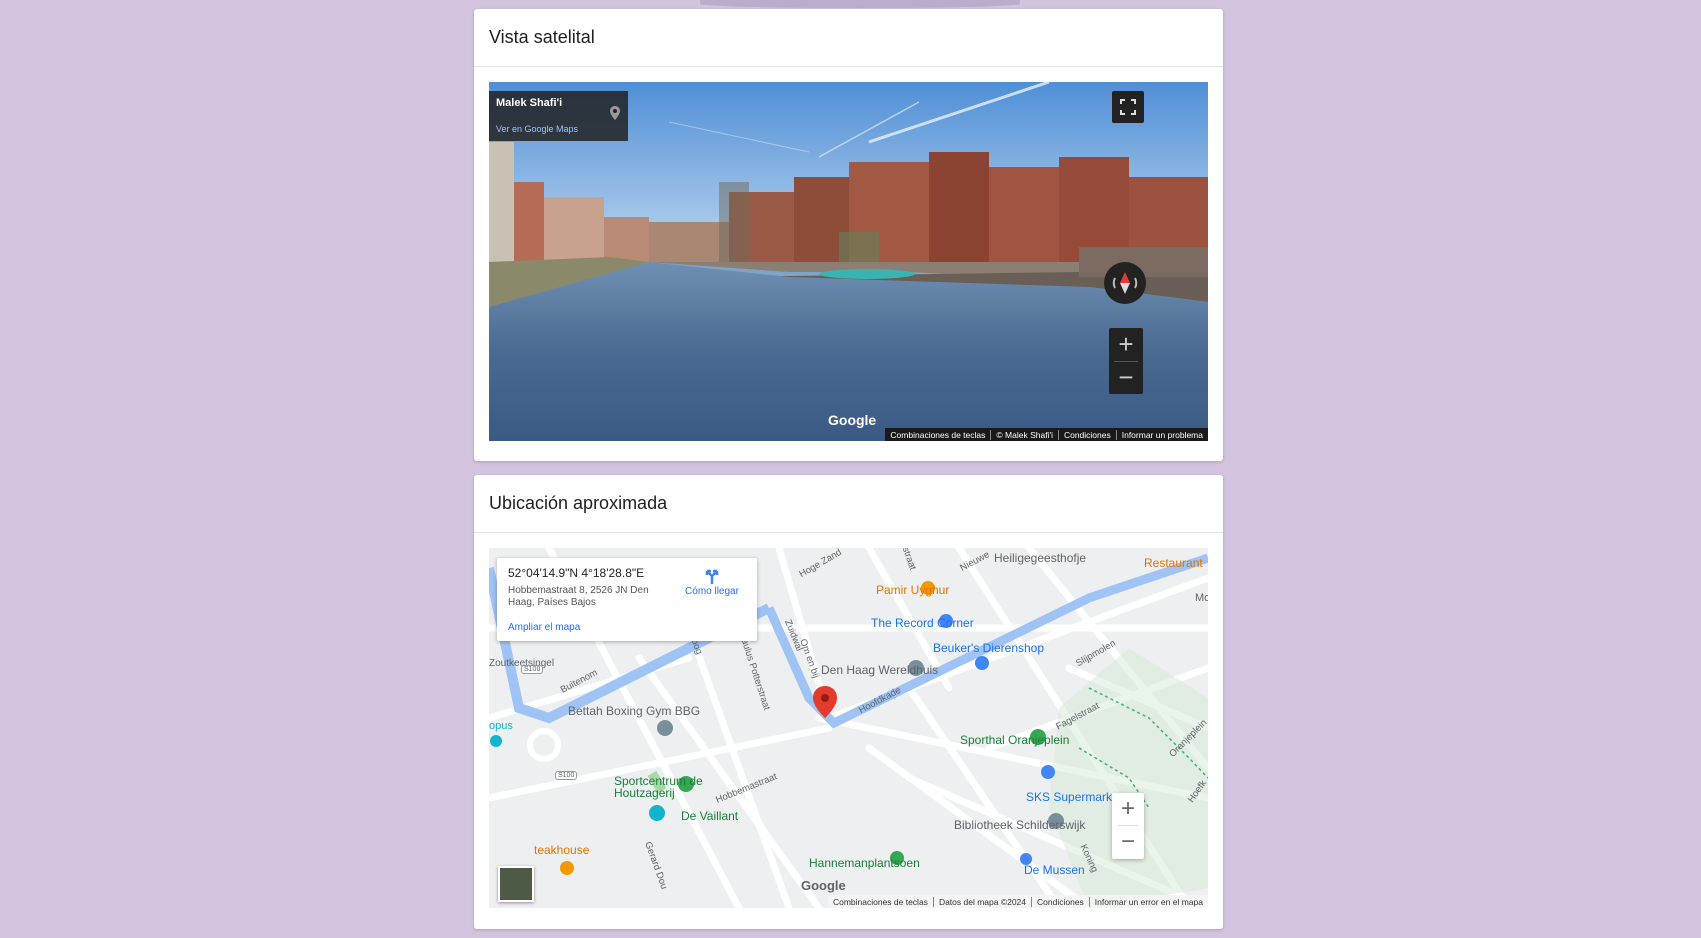  I want to click on poi-label: SKS Supermarkt, so click(1070, 797).